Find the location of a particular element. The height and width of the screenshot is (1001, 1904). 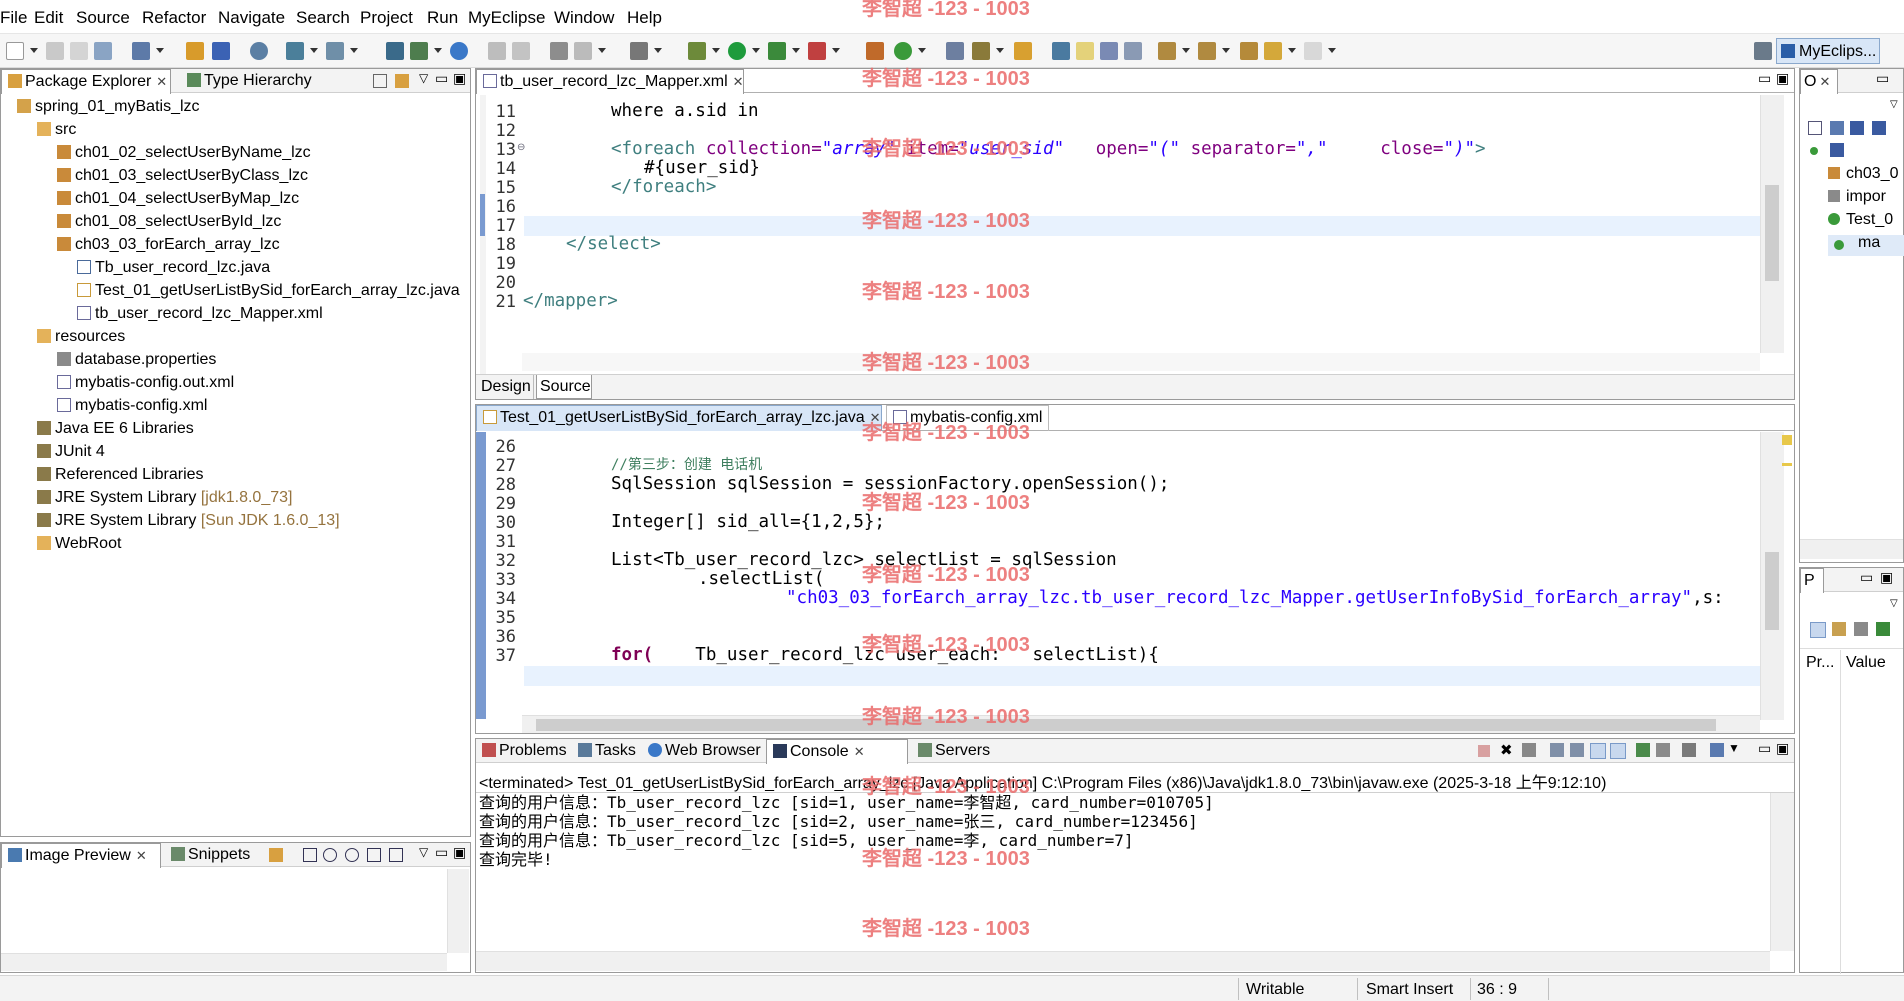

back-icon is located at coordinates (1273, 51).